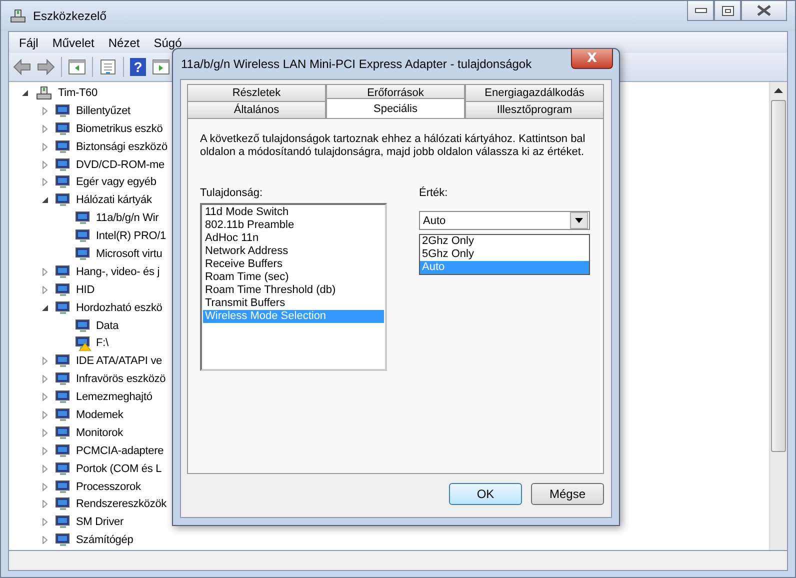  What do you see at coordinates (356, 64) in the screenshot?
I see `dialog-title: 11a/b/g/n Wireless LAN Mini-PCI Express Adapter - tulajdonságok` at bounding box center [356, 64].